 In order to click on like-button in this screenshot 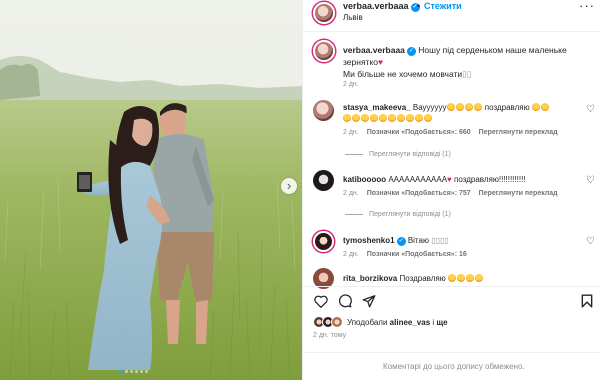, I will do `click(321, 301)`.